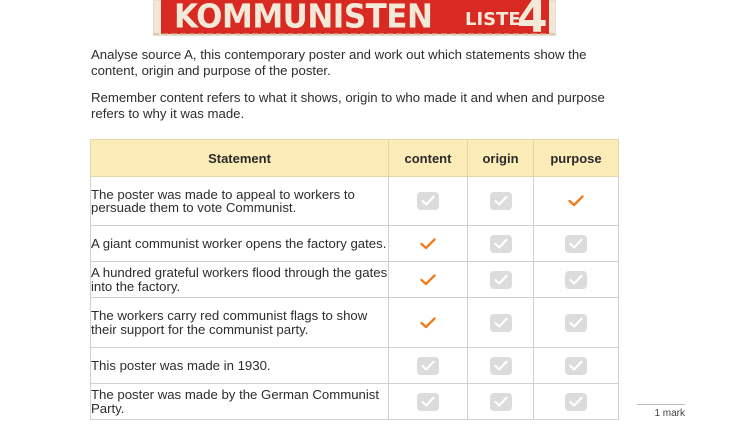 Image resolution: width=750 pixels, height=430 pixels. I want to click on source-poster-image: KOMMUNISTEN LISTE 4, so click(354, 18).